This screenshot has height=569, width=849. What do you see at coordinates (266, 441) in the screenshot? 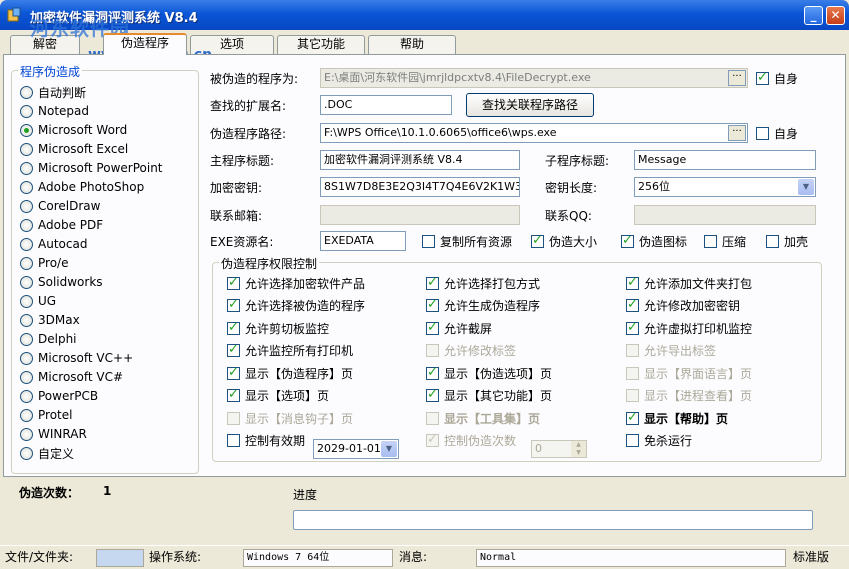
I see `permission-checkbox: 控制有效期` at bounding box center [266, 441].